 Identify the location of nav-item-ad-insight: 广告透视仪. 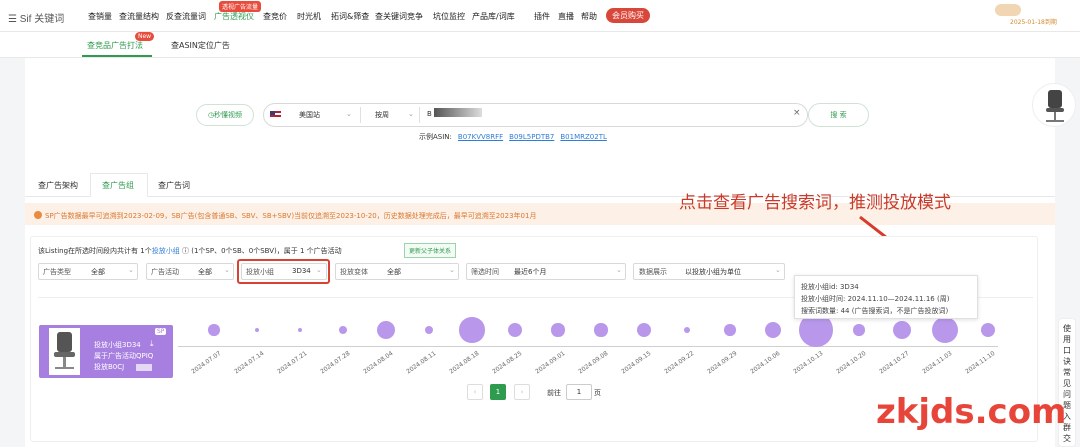
(234, 16).